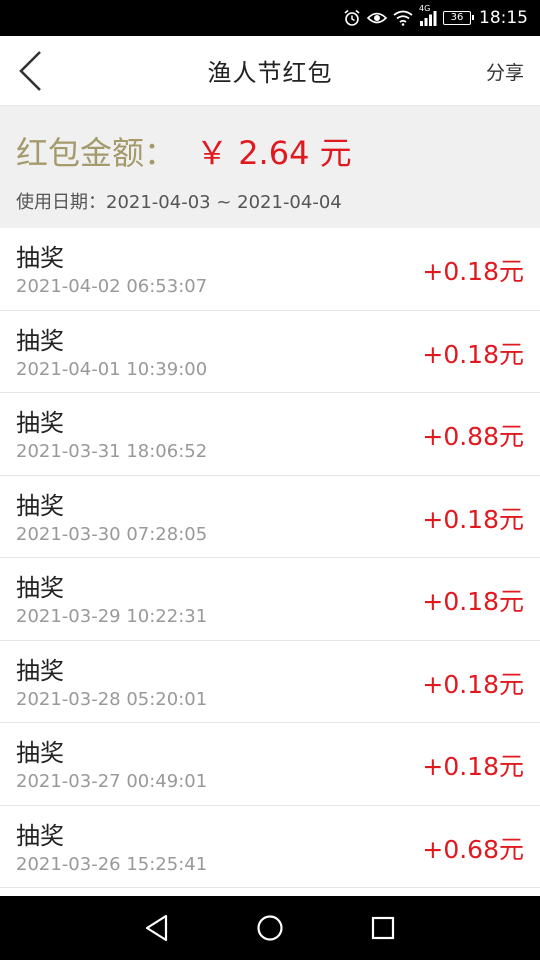  Describe the element at coordinates (352, 18) in the screenshot. I see `alarm-icon` at that location.